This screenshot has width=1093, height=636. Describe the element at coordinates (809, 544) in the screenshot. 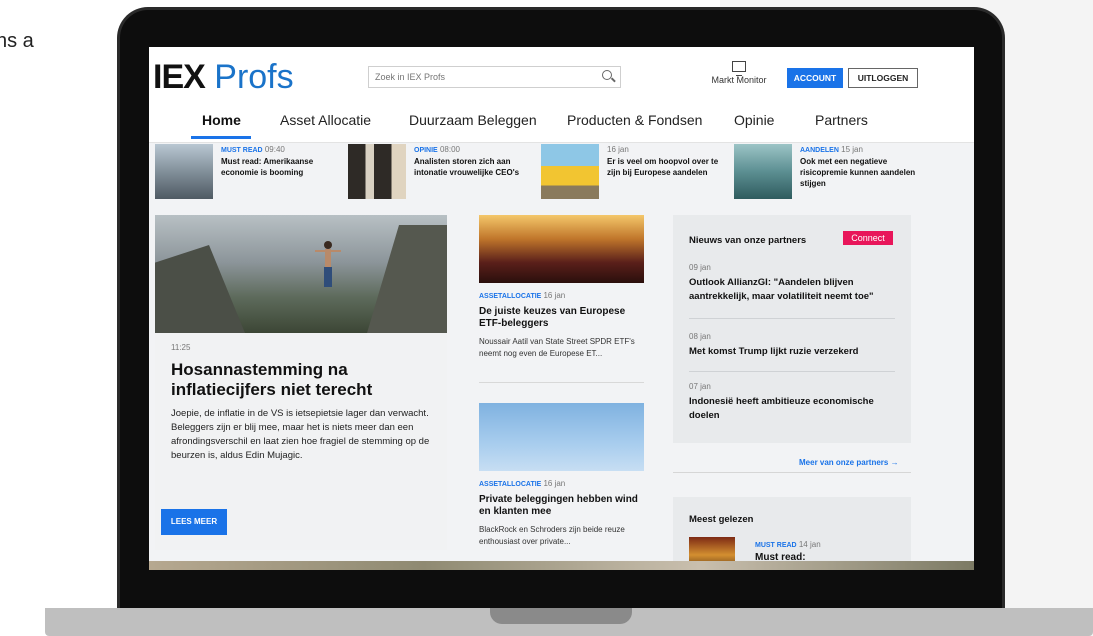

I see `most-read-date: 14 jan` at that location.